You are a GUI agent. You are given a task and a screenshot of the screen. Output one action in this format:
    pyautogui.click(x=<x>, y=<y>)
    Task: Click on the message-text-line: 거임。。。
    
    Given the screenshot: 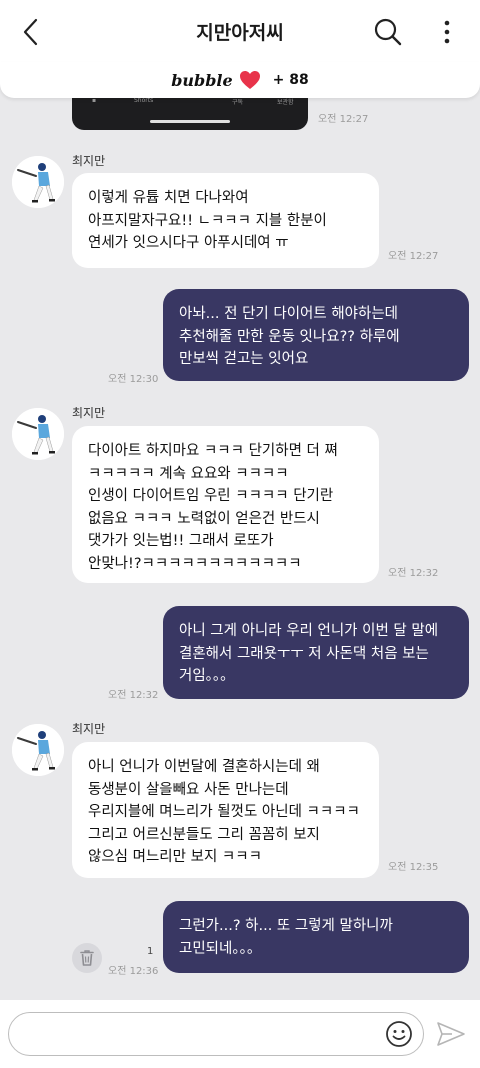 What is the action you would take?
    pyautogui.click(x=207, y=676)
    